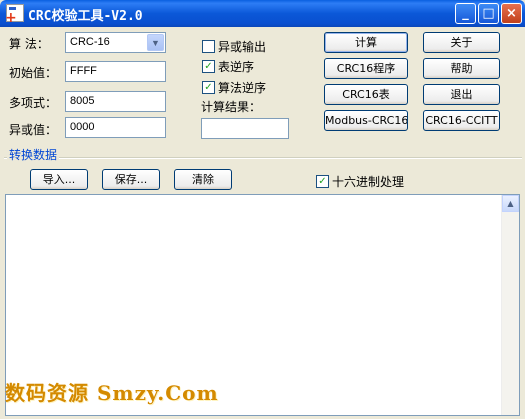 Image resolution: width=525 pixels, height=419 pixels. Describe the element at coordinates (461, 68) in the screenshot. I see `help-button: 帮助` at that location.